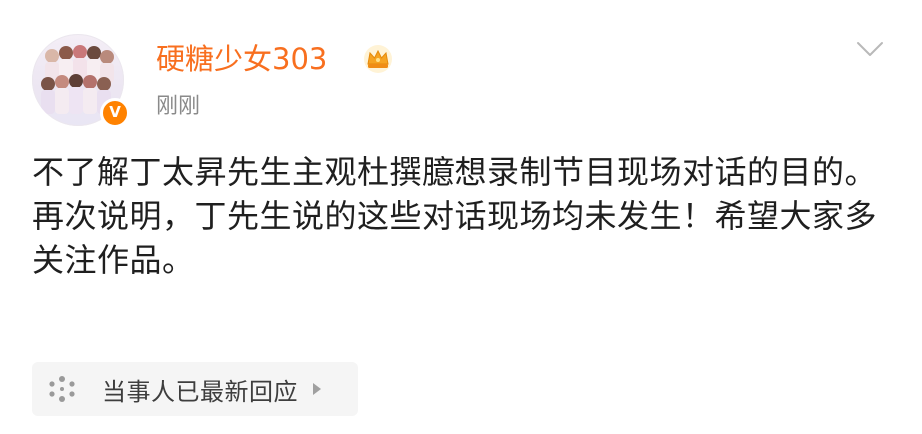 This screenshot has height=434, width=922. I want to click on author-name: 硬糖少女303, so click(241, 59).